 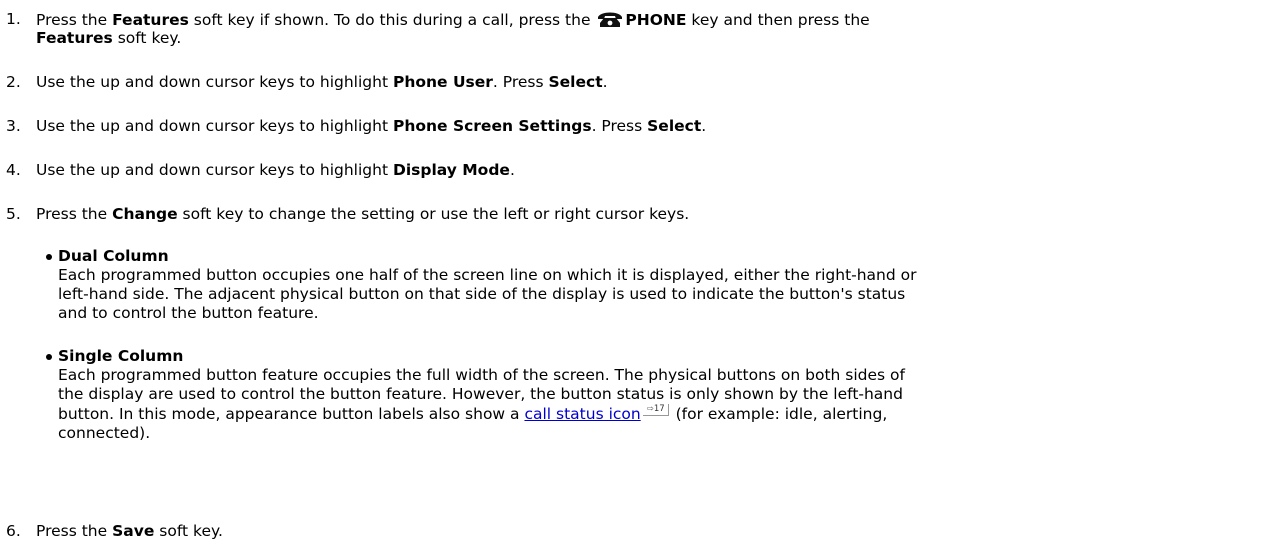 I want to click on page-reference-number: 17, so click(x=659, y=409).